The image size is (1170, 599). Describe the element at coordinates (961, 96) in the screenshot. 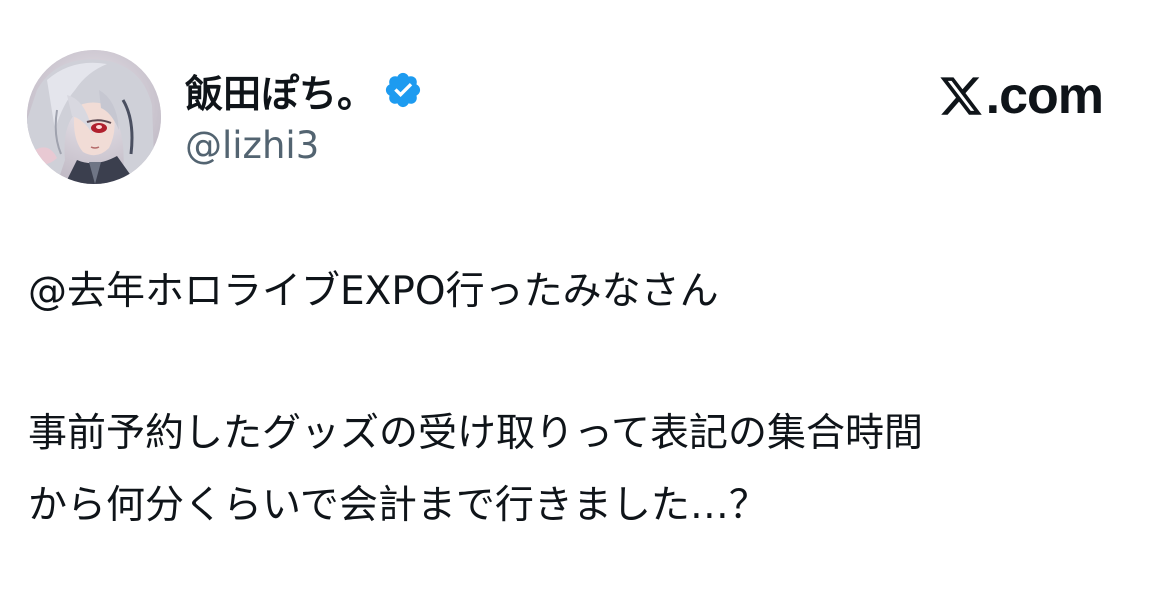

I see `x-logo-icon` at that location.